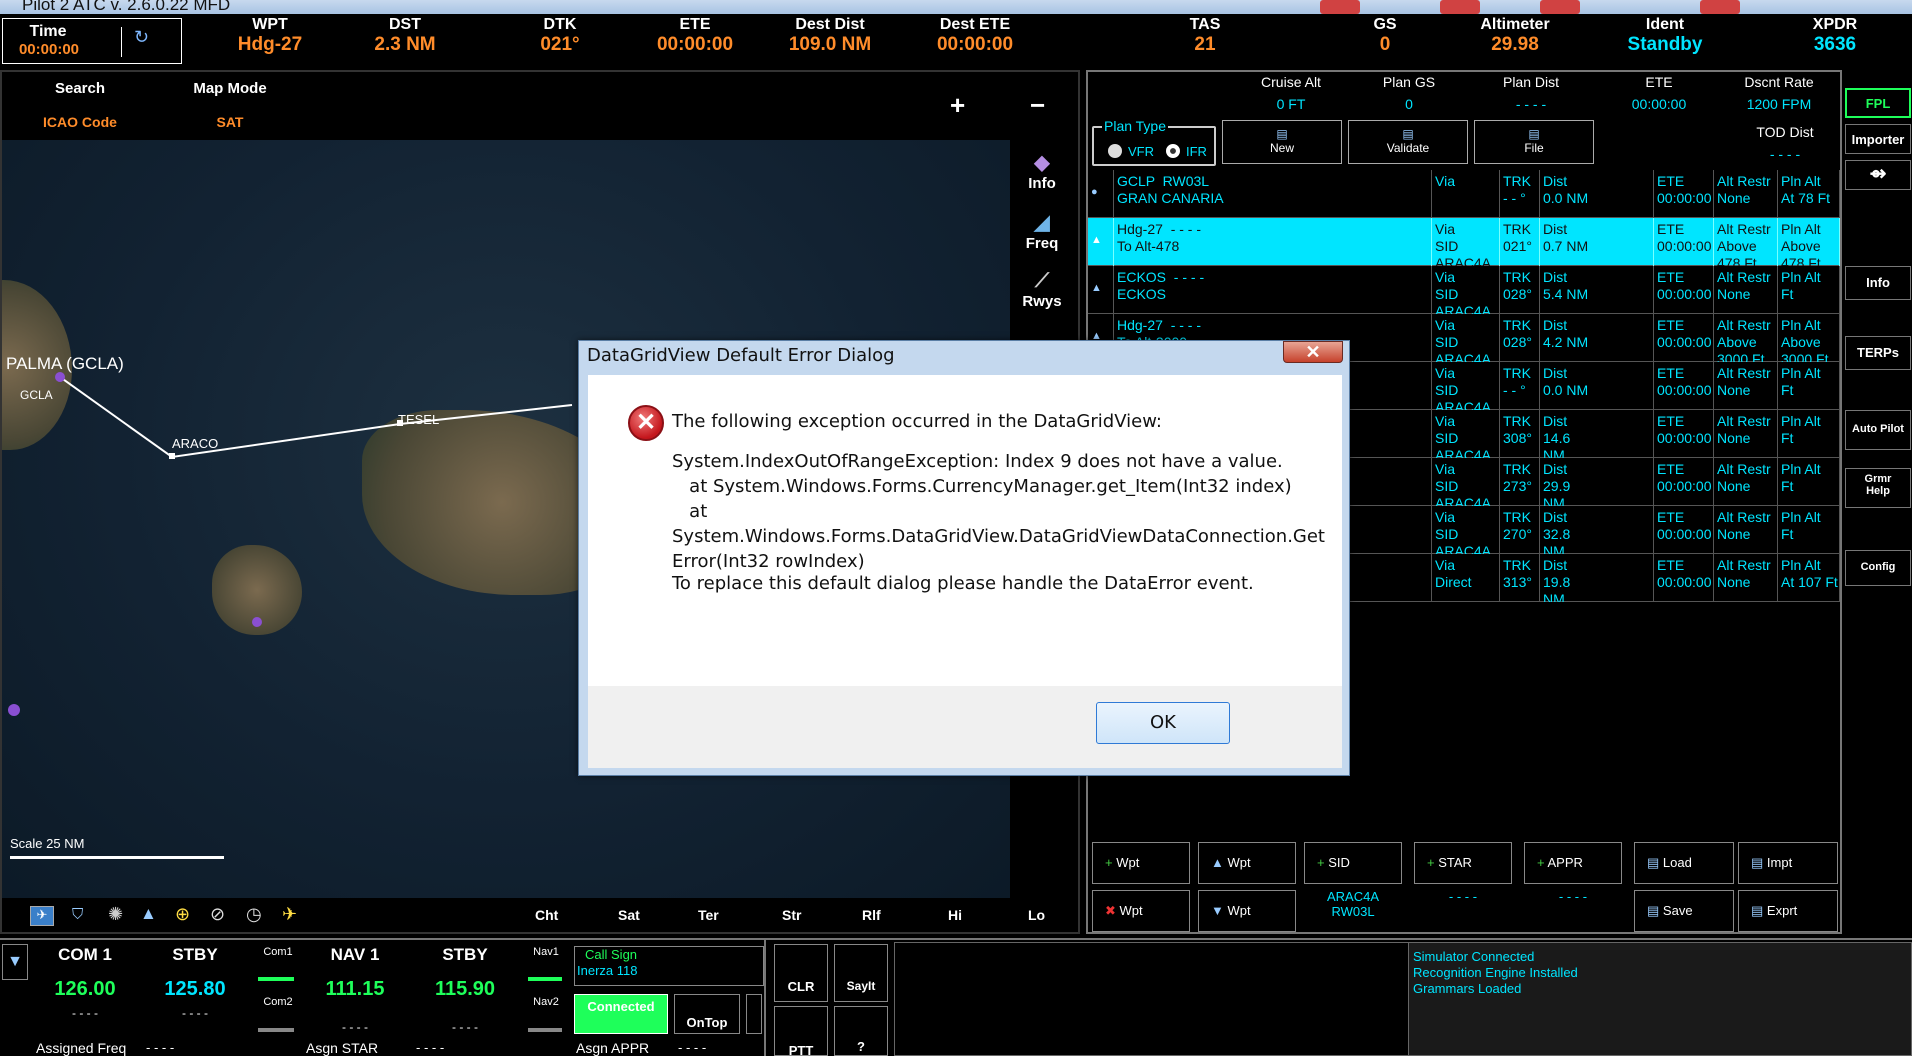  Describe the element at coordinates (1531, 104) in the screenshot. I see `fp-header-value: - - - -` at that location.